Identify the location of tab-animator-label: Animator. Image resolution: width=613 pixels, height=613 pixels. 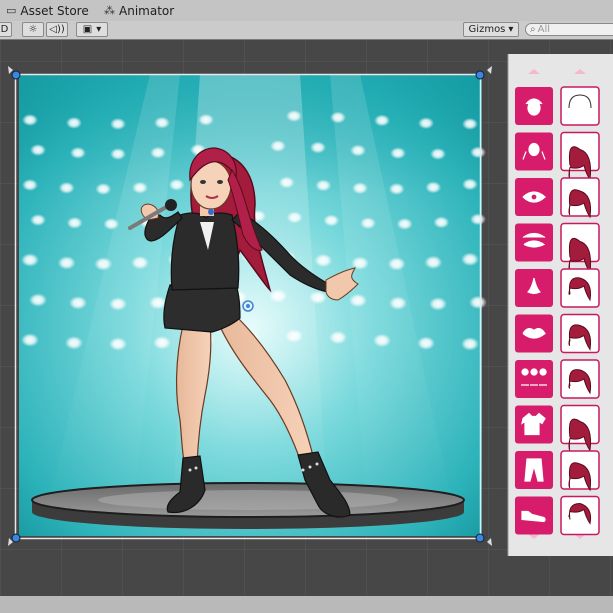
(147, 10).